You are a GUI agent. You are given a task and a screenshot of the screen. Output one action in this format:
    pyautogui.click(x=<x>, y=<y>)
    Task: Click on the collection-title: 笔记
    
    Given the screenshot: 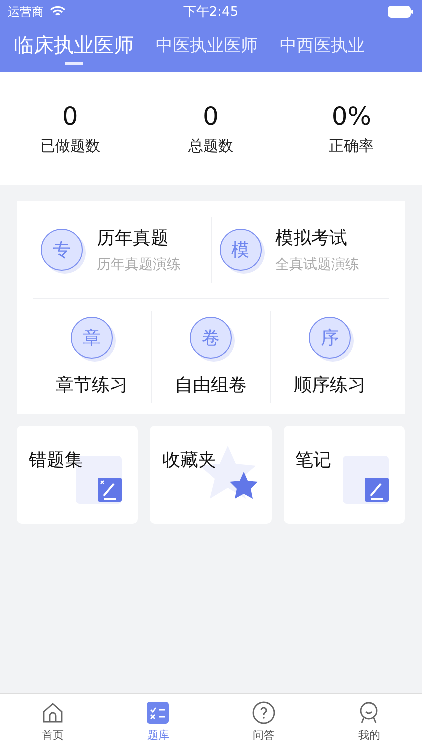 What is the action you would take?
    pyautogui.click(x=314, y=460)
    